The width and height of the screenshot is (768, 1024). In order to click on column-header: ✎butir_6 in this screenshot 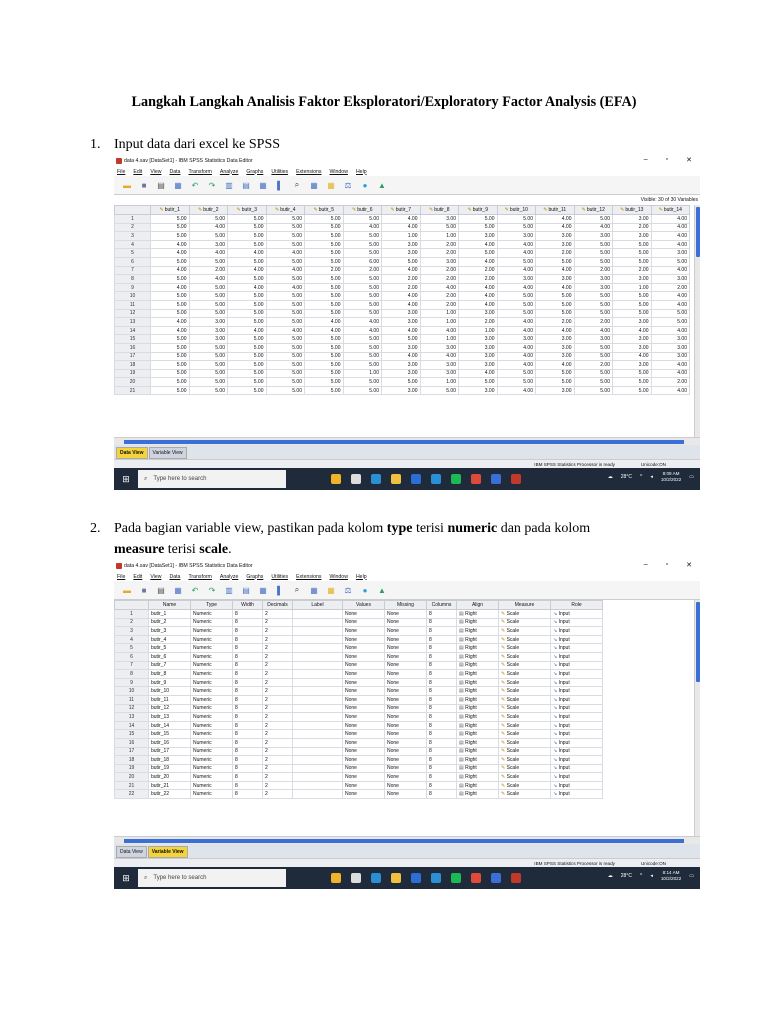, I will do `click(362, 210)`.